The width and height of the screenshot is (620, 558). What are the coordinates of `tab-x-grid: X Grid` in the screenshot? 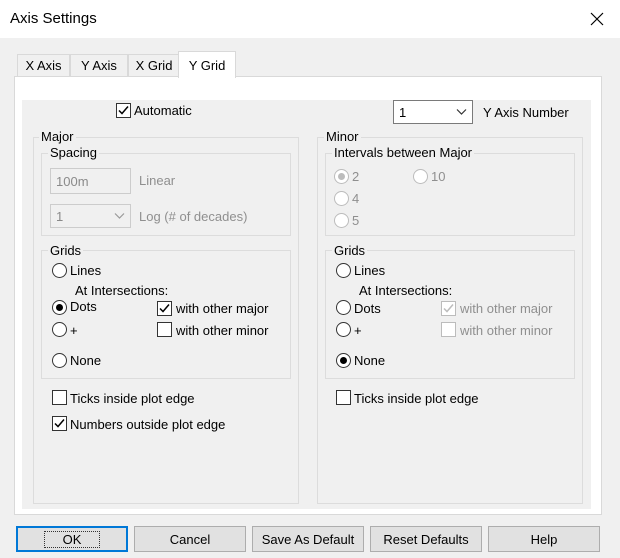 It's located at (154, 65).